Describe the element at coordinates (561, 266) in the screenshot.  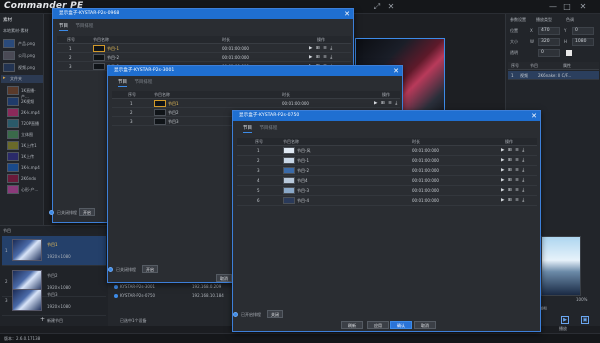
I see `live-preview` at that location.